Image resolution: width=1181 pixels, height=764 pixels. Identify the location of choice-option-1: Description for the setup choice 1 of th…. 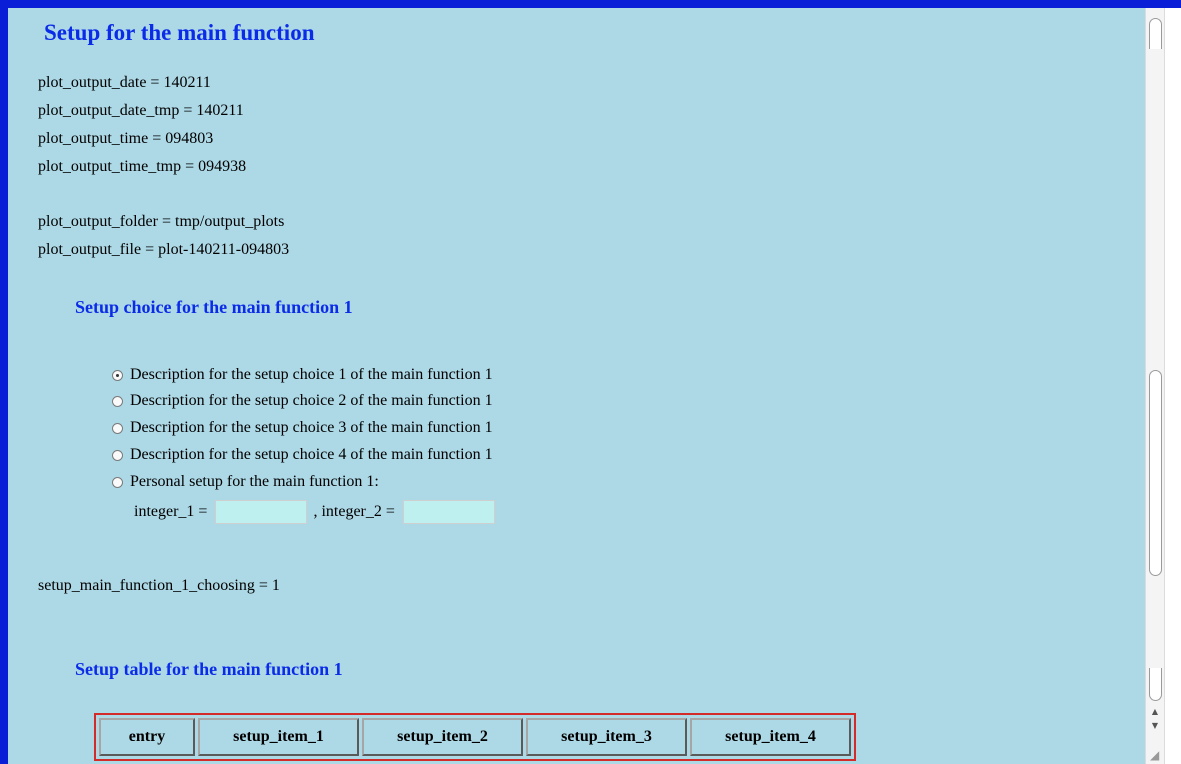
(302, 375).